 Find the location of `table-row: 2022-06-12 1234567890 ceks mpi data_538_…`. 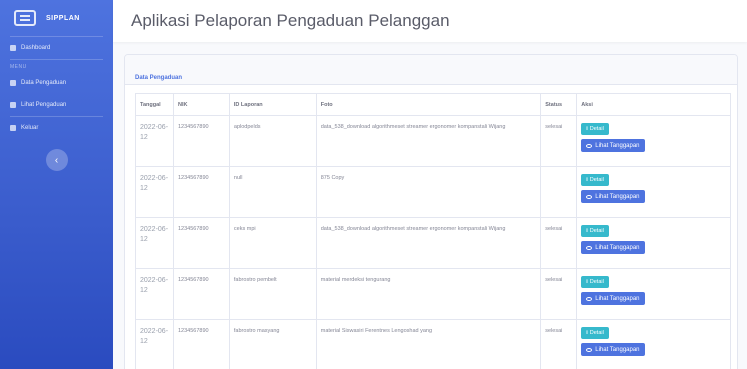

table-row: 2022-06-12 1234567890 ceks mpi data_538_… is located at coordinates (433, 243).